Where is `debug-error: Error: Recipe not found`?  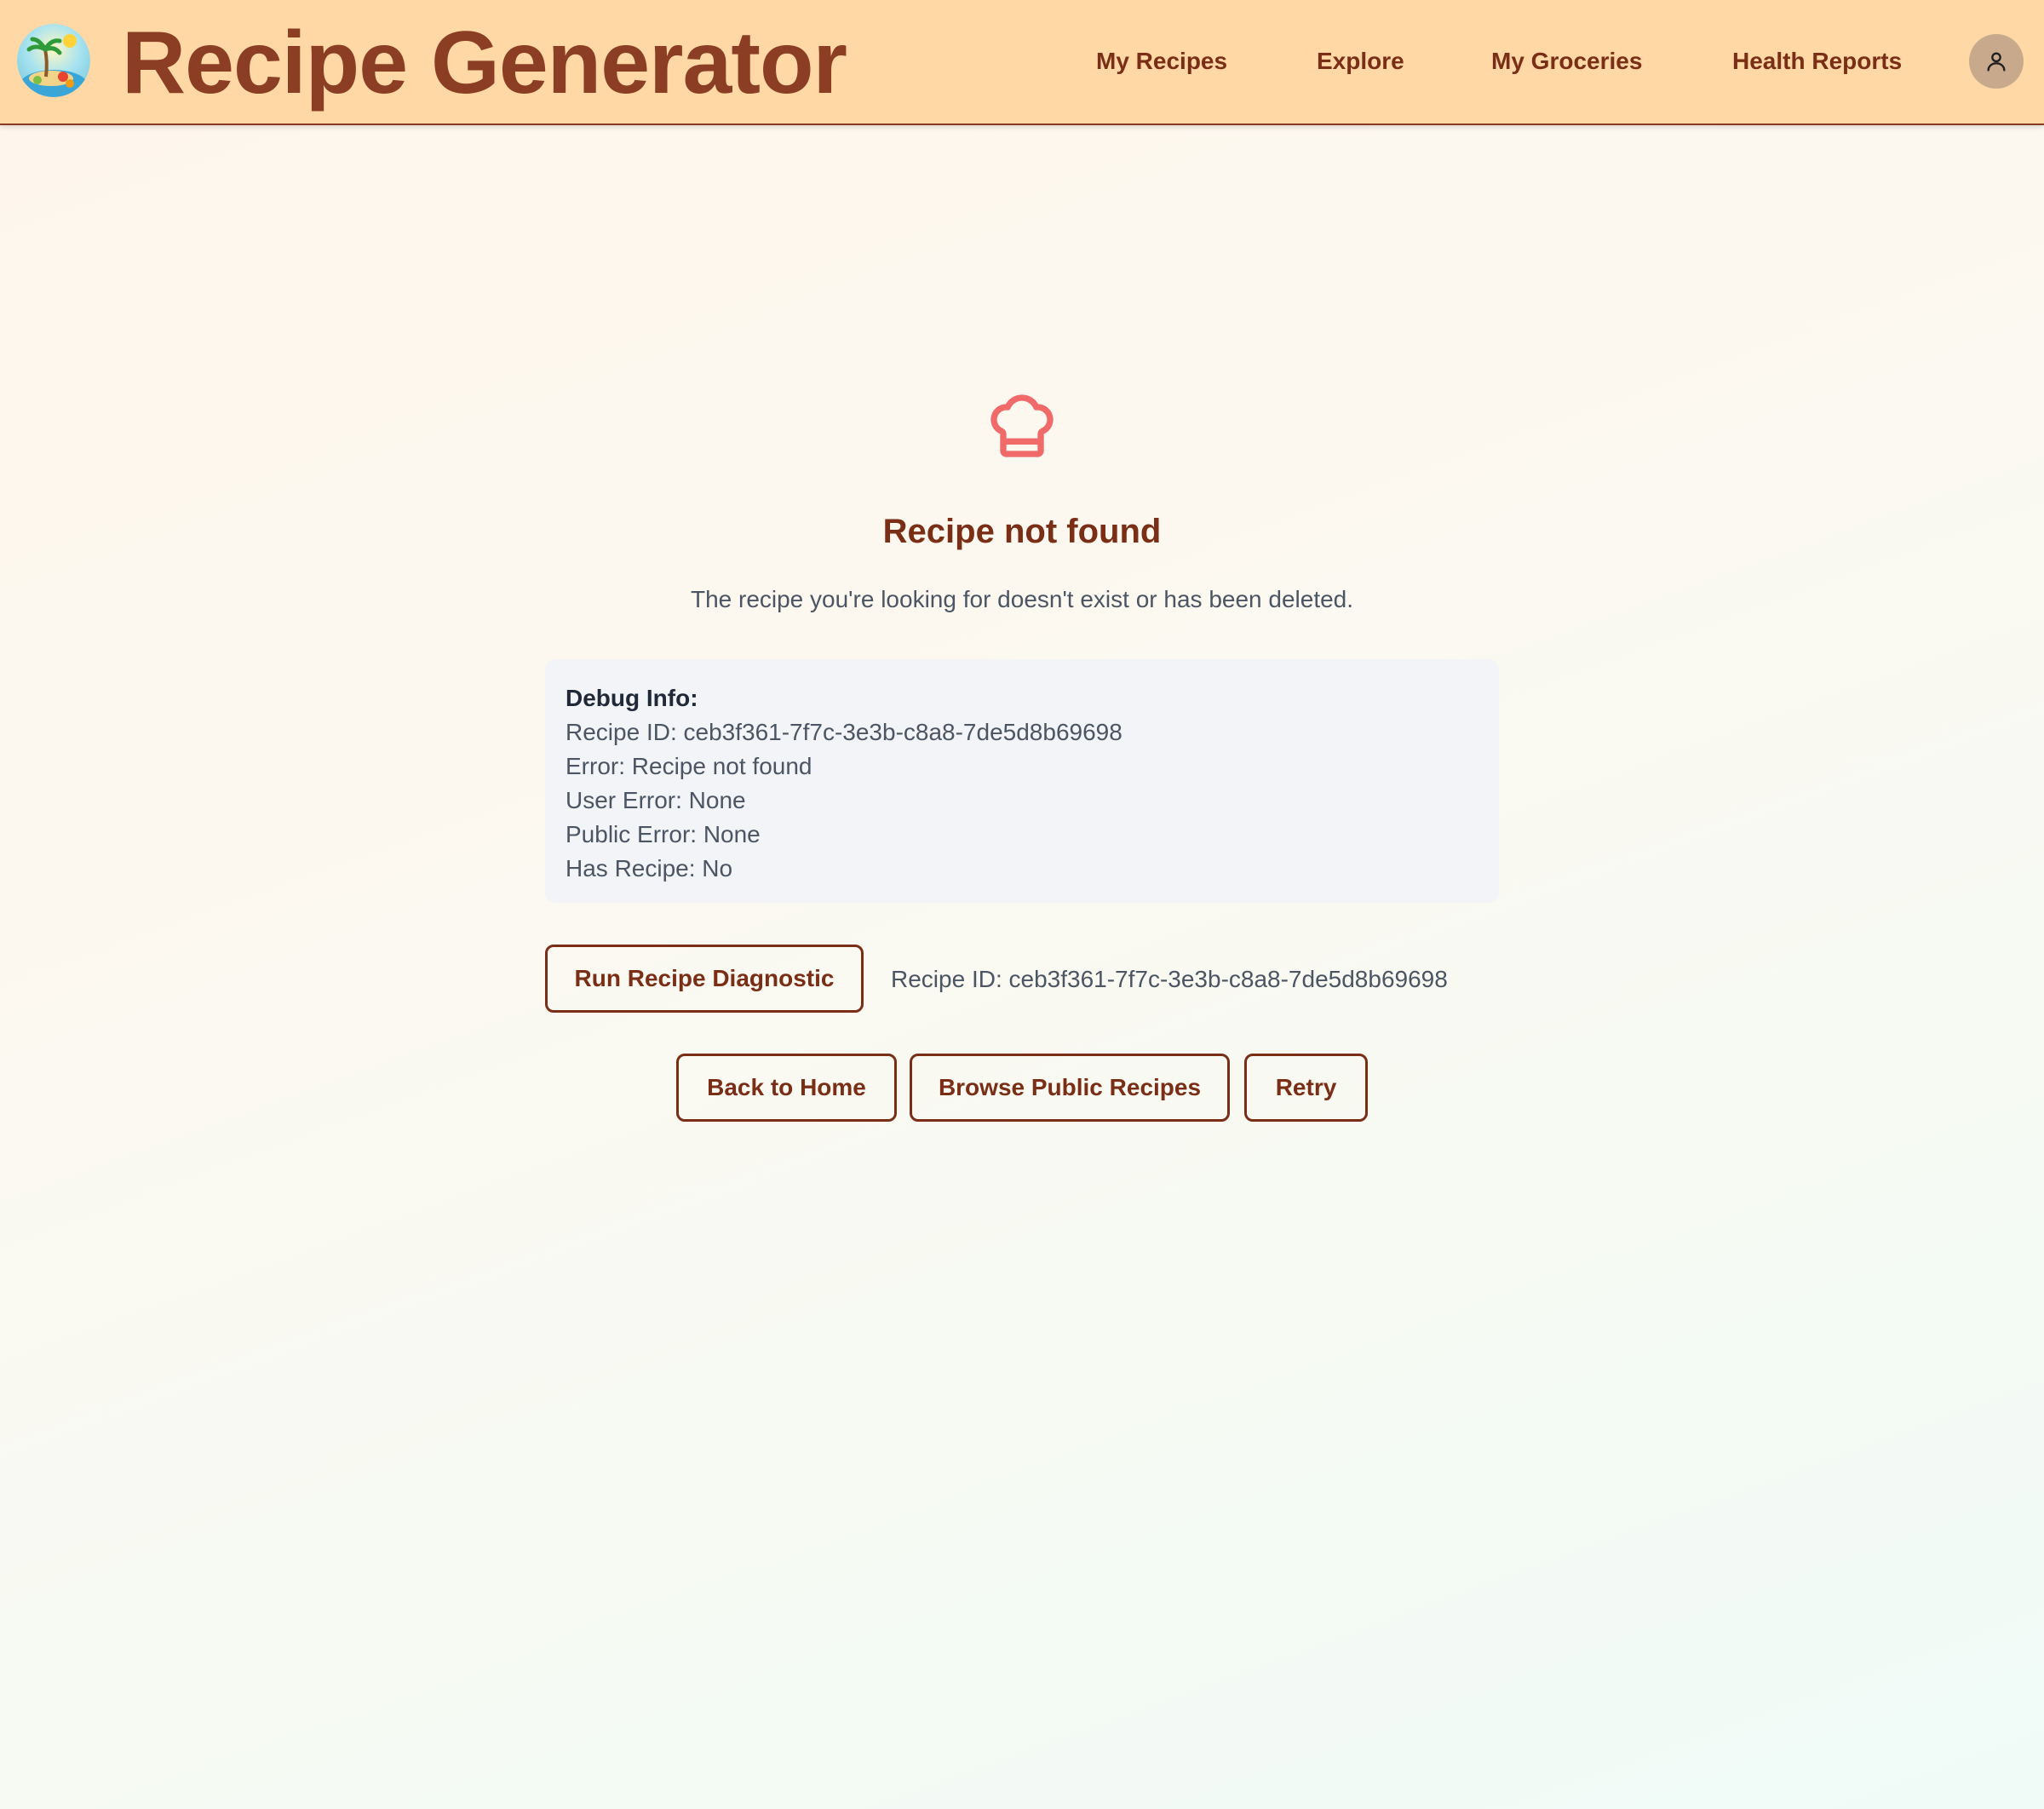
debug-error: Error: Recipe not found is located at coordinates (689, 766).